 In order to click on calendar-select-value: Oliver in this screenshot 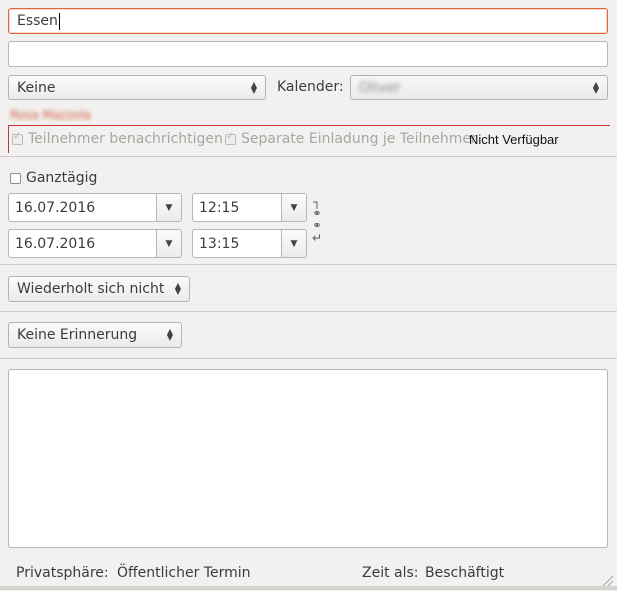, I will do `click(380, 87)`.